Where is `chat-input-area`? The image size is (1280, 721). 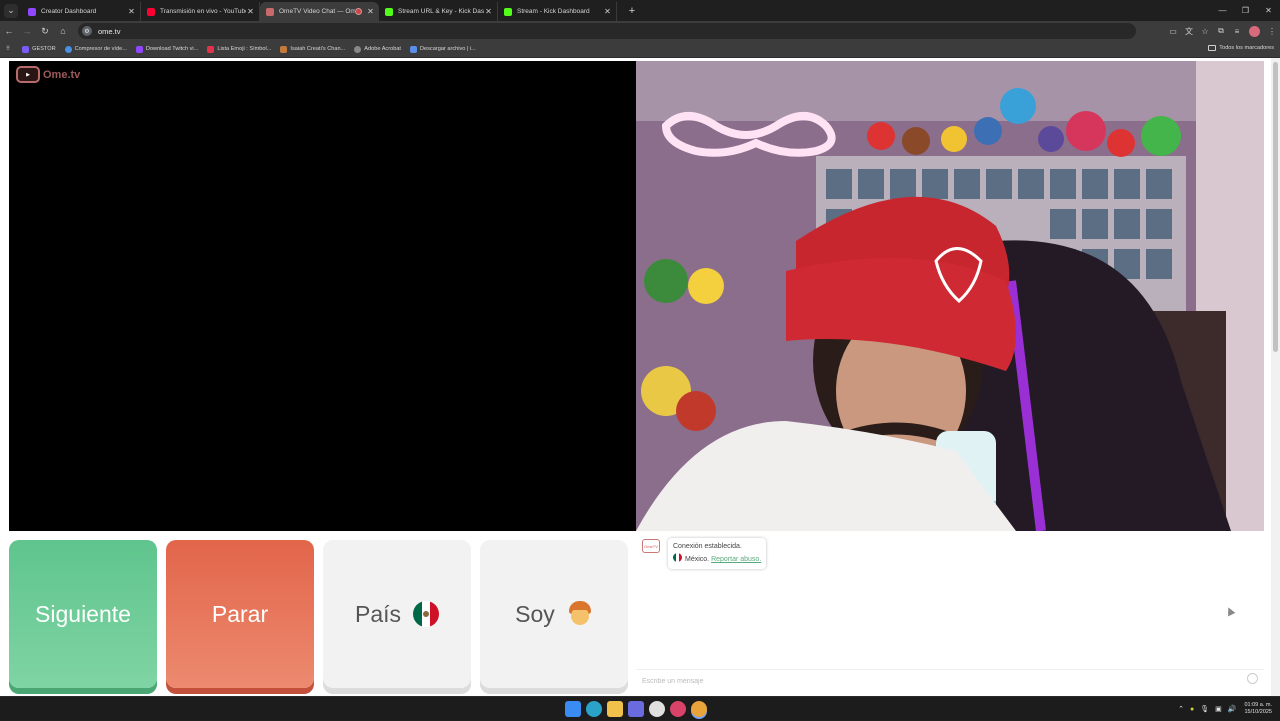
chat-input-area is located at coordinates (950, 679).